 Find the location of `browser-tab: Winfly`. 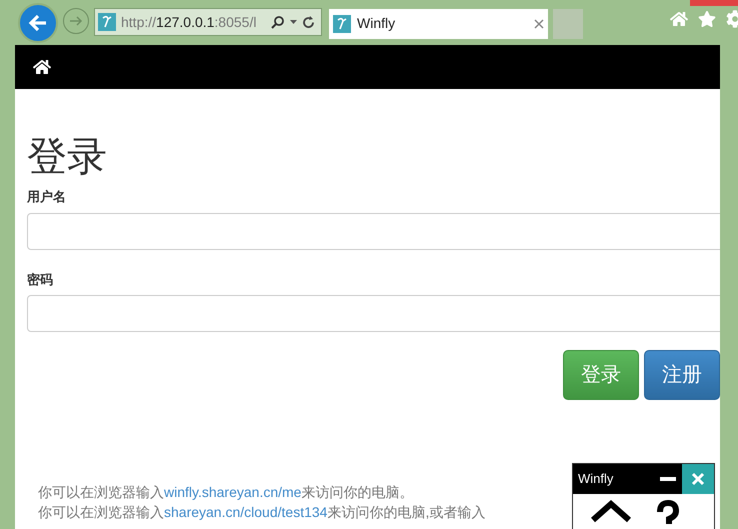

browser-tab: Winfly is located at coordinates (438, 23).